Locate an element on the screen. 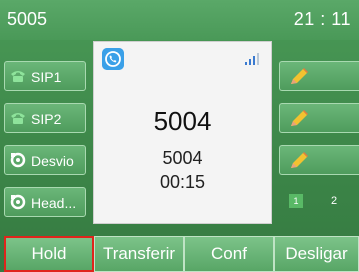 The image size is (359, 272). page-2-indicator: 2 is located at coordinates (334, 201).